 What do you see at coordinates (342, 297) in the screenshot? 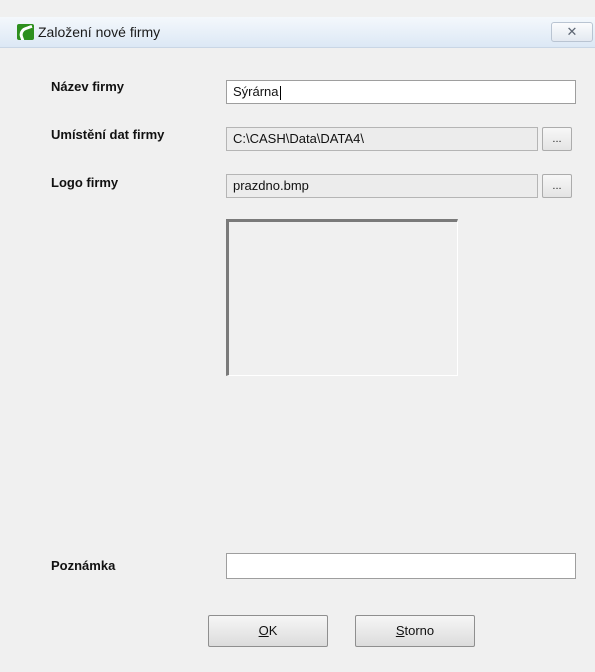
I see `logo-preview` at bounding box center [342, 297].